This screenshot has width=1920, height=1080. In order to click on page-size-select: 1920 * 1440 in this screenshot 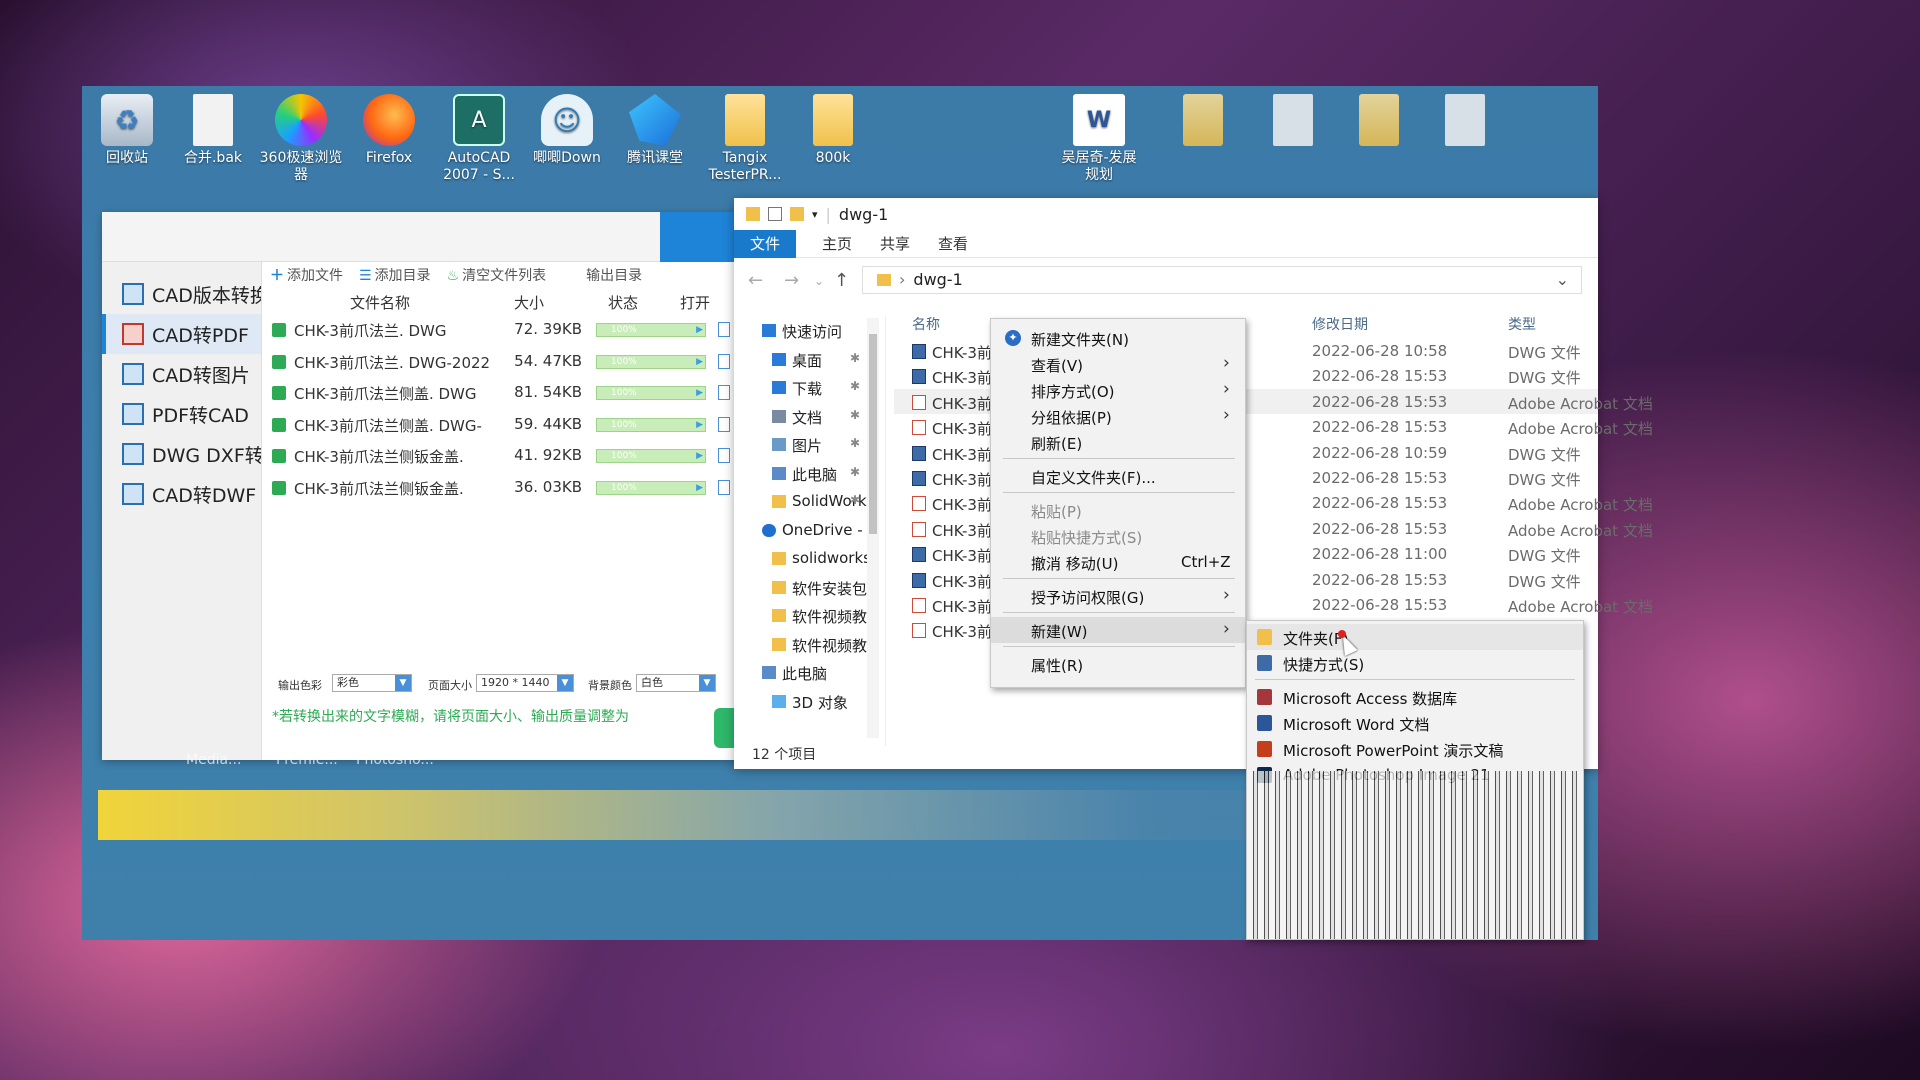, I will do `click(525, 683)`.